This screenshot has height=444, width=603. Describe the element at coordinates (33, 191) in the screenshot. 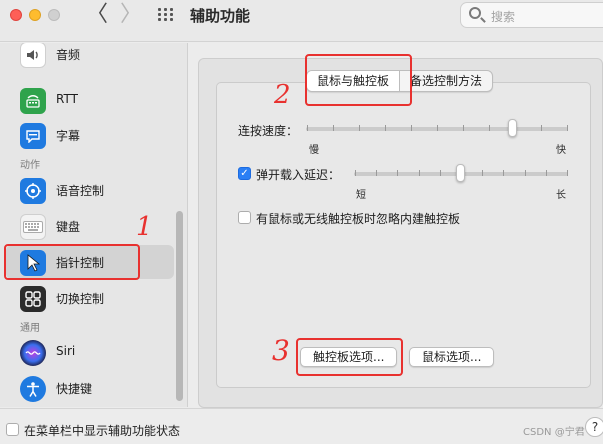

I see `voice-control-icon` at that location.